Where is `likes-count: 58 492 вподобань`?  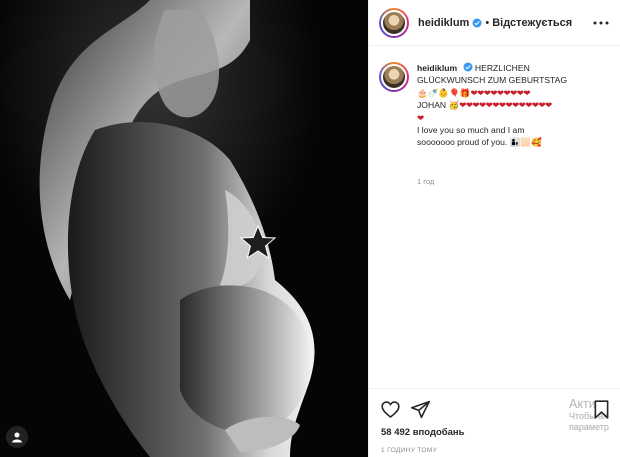 likes-count: 58 492 вподобань is located at coordinates (423, 432).